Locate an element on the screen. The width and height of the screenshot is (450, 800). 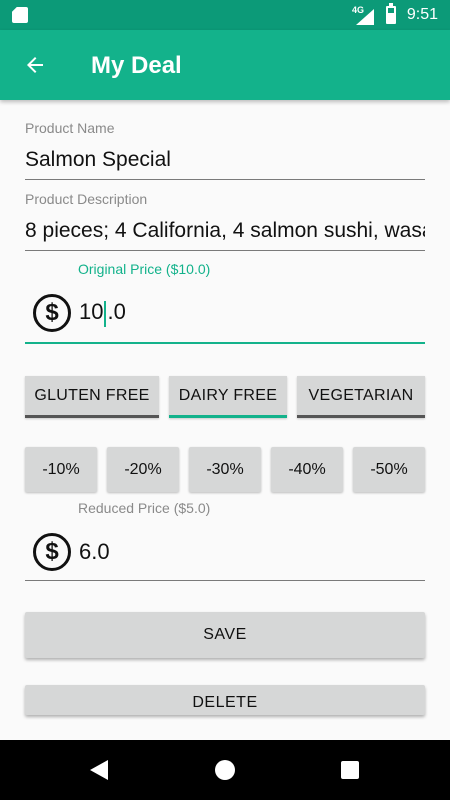
vegetarian-button: VEGETARIAN is located at coordinates (361, 397).